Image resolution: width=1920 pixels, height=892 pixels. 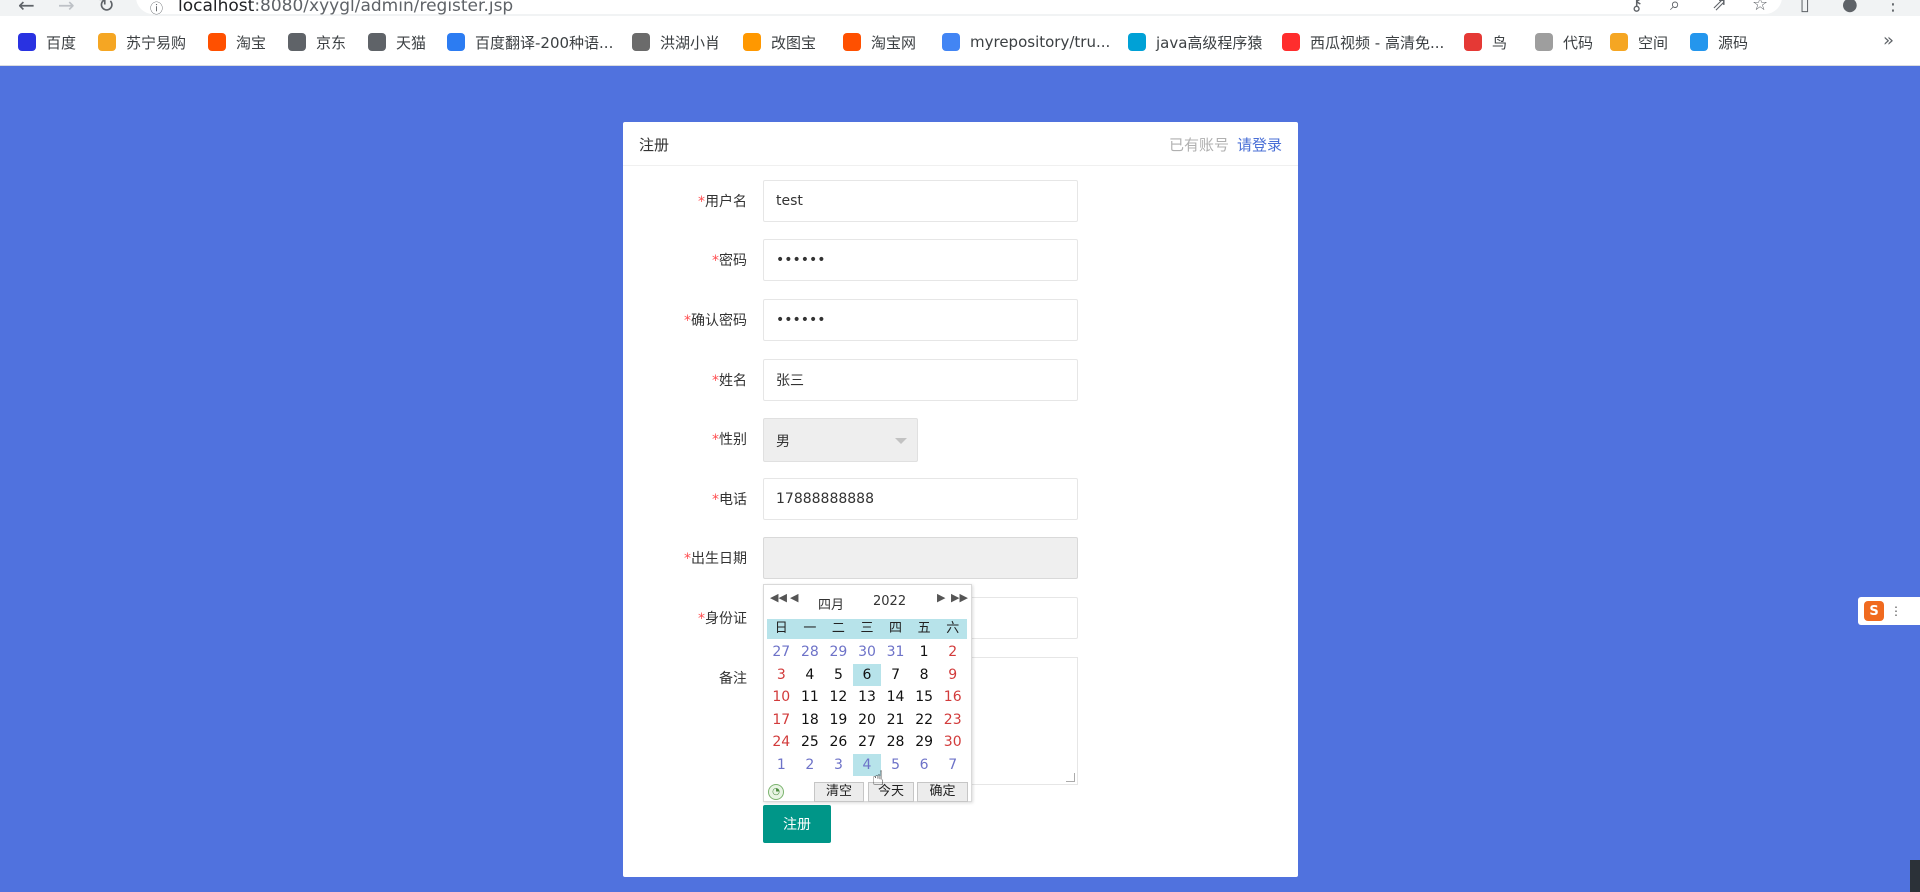 What do you see at coordinates (797, 824) in the screenshot?
I see `register-submit-button: 注册` at bounding box center [797, 824].